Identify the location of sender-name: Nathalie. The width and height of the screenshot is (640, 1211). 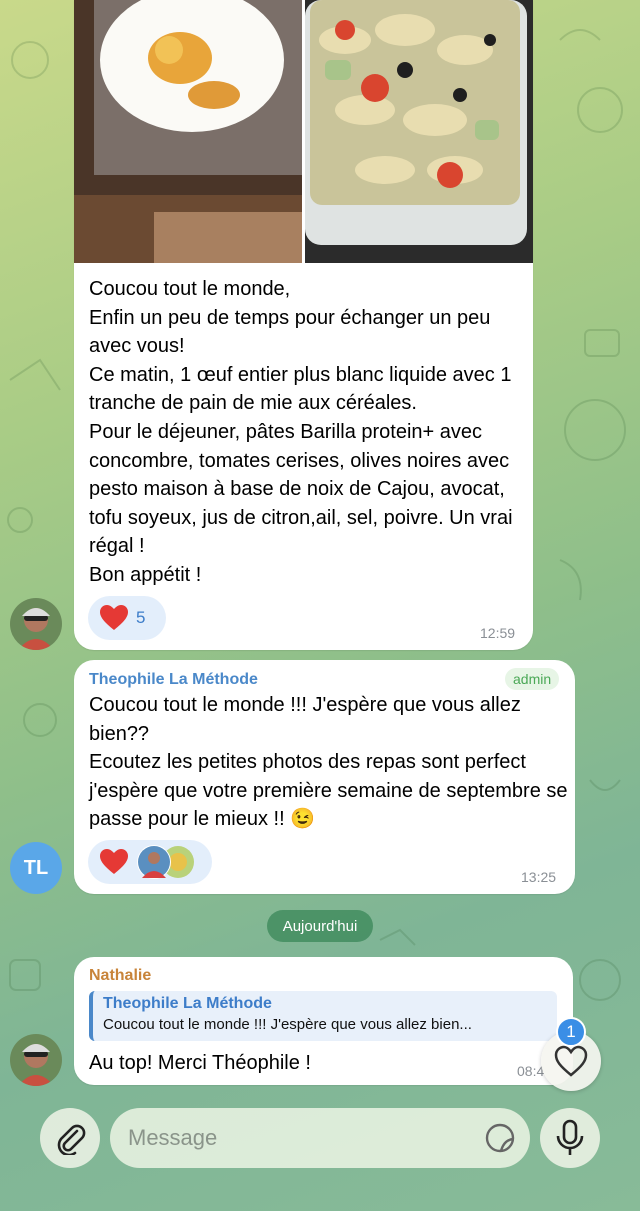
(120, 976).